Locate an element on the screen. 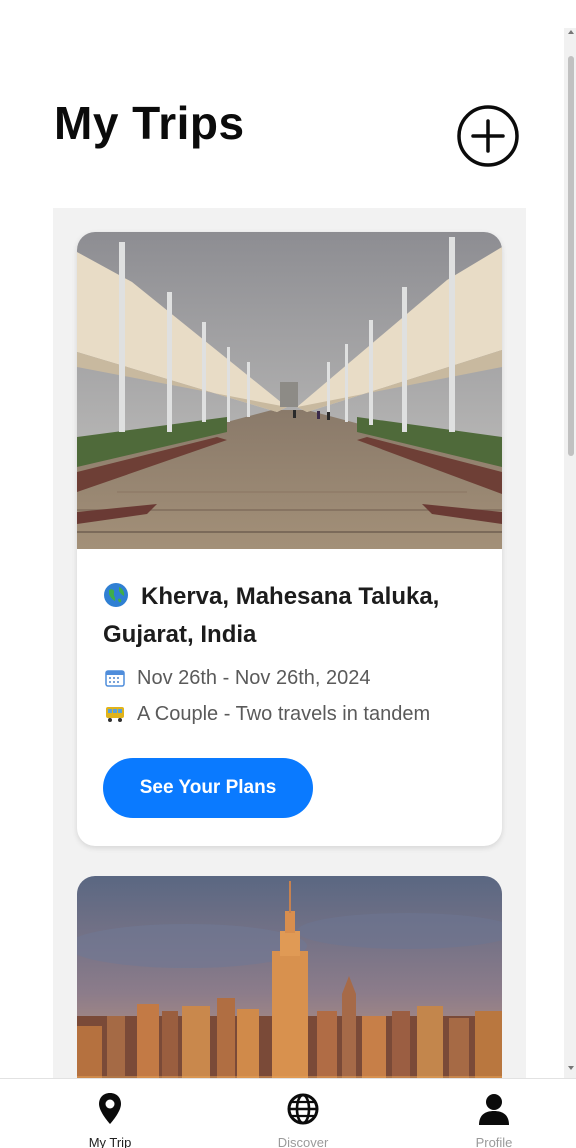  tab-my-trip-label: My Trip is located at coordinates (110, 1141).